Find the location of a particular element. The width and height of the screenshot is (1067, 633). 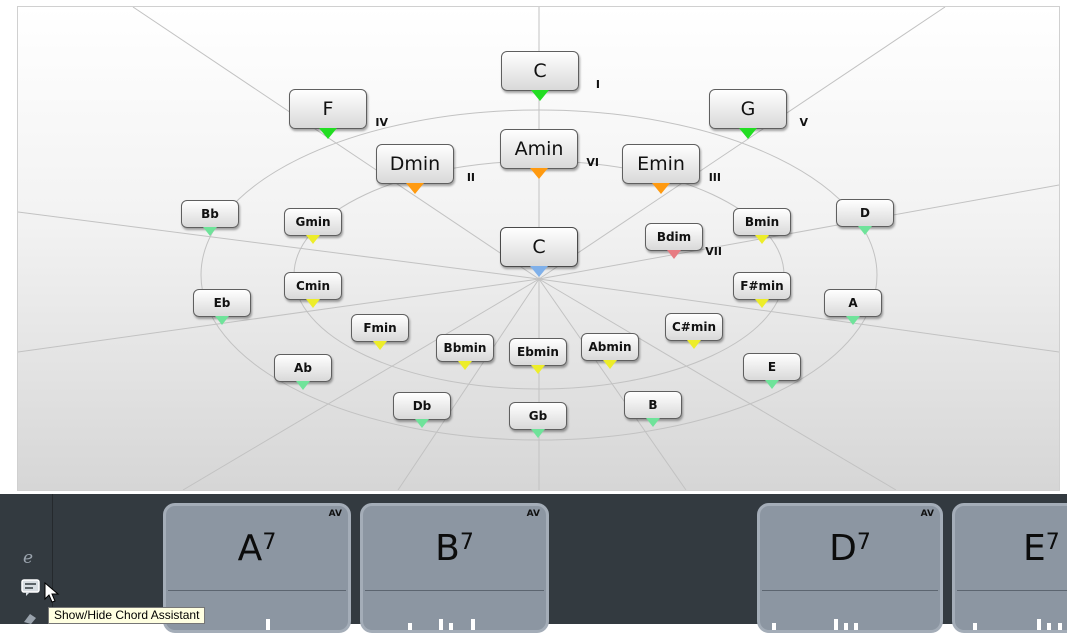

chord-button-Bdim: Bdim VII is located at coordinates (683, 241).